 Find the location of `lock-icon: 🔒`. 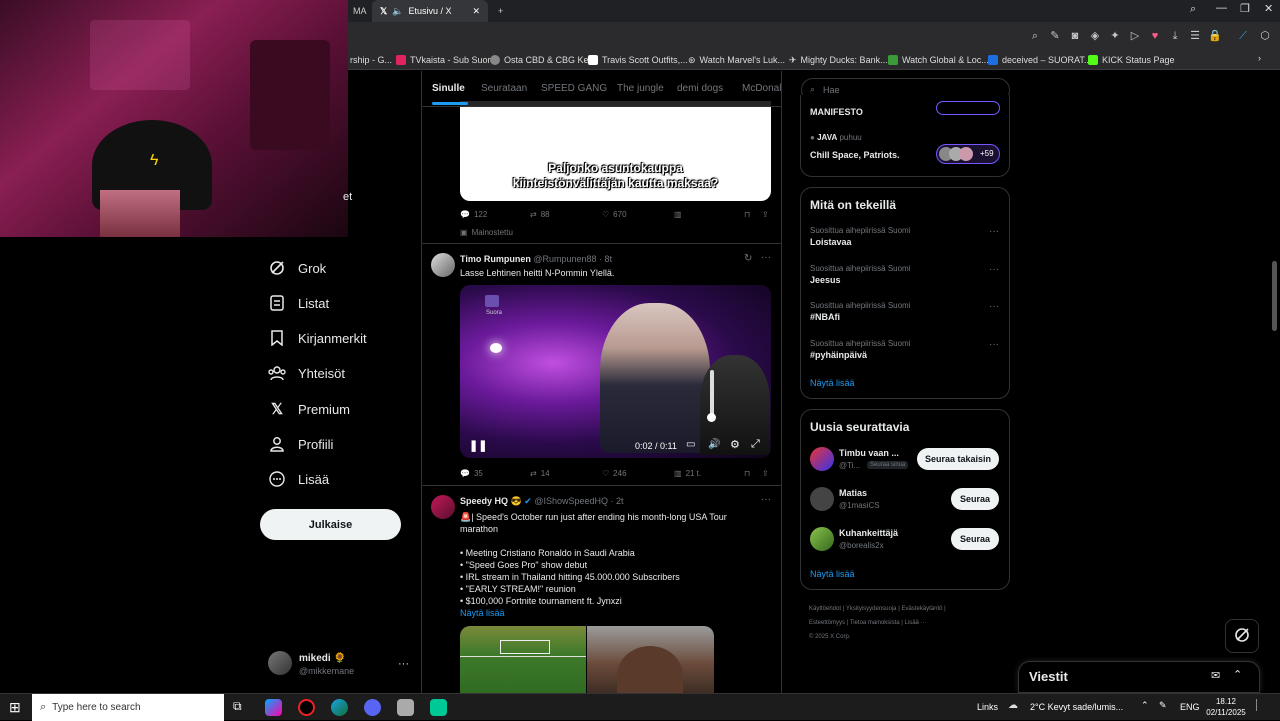

lock-icon: 🔒 is located at coordinates (1215, 36).